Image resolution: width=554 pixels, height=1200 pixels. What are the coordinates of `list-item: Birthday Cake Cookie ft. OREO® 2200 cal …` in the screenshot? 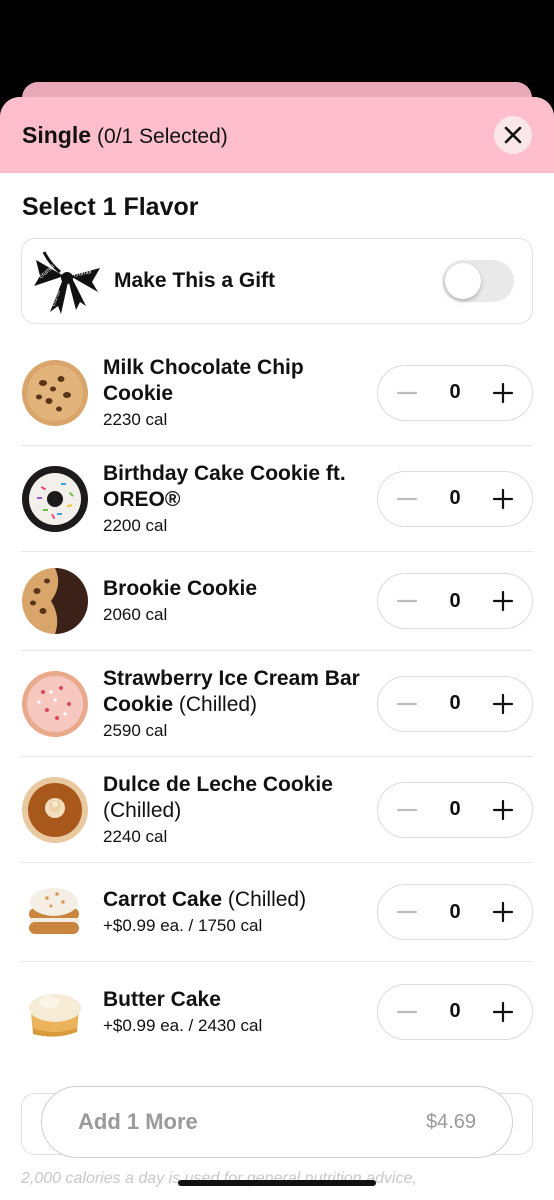 It's located at (277, 499).